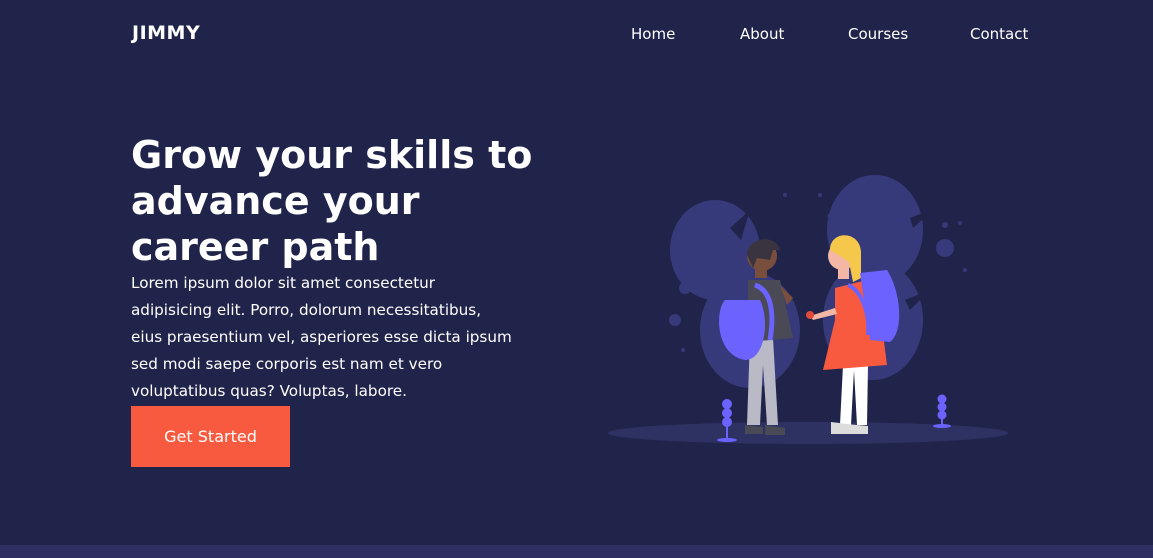 This screenshot has width=1153, height=558. I want to click on nav-link-about: About, so click(762, 34).